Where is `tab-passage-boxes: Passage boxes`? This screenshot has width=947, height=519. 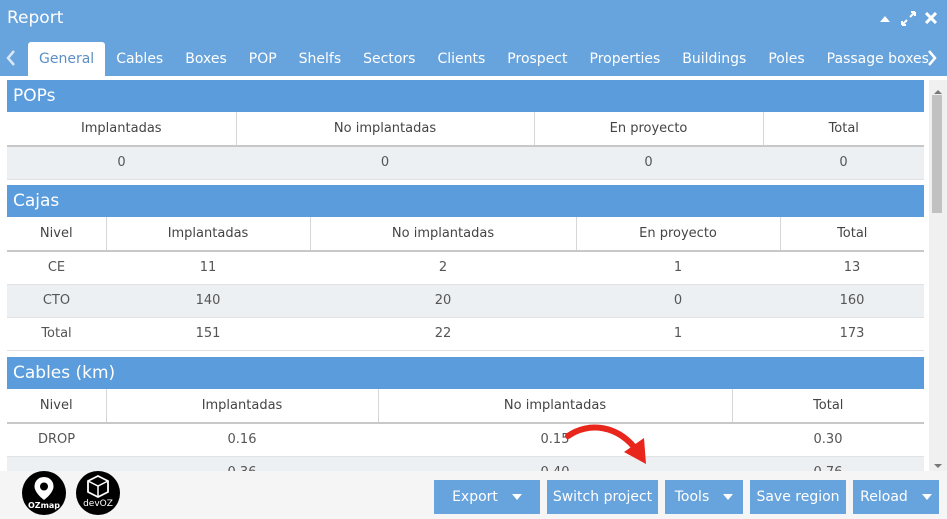 tab-passage-boxes: Passage boxes is located at coordinates (878, 59).